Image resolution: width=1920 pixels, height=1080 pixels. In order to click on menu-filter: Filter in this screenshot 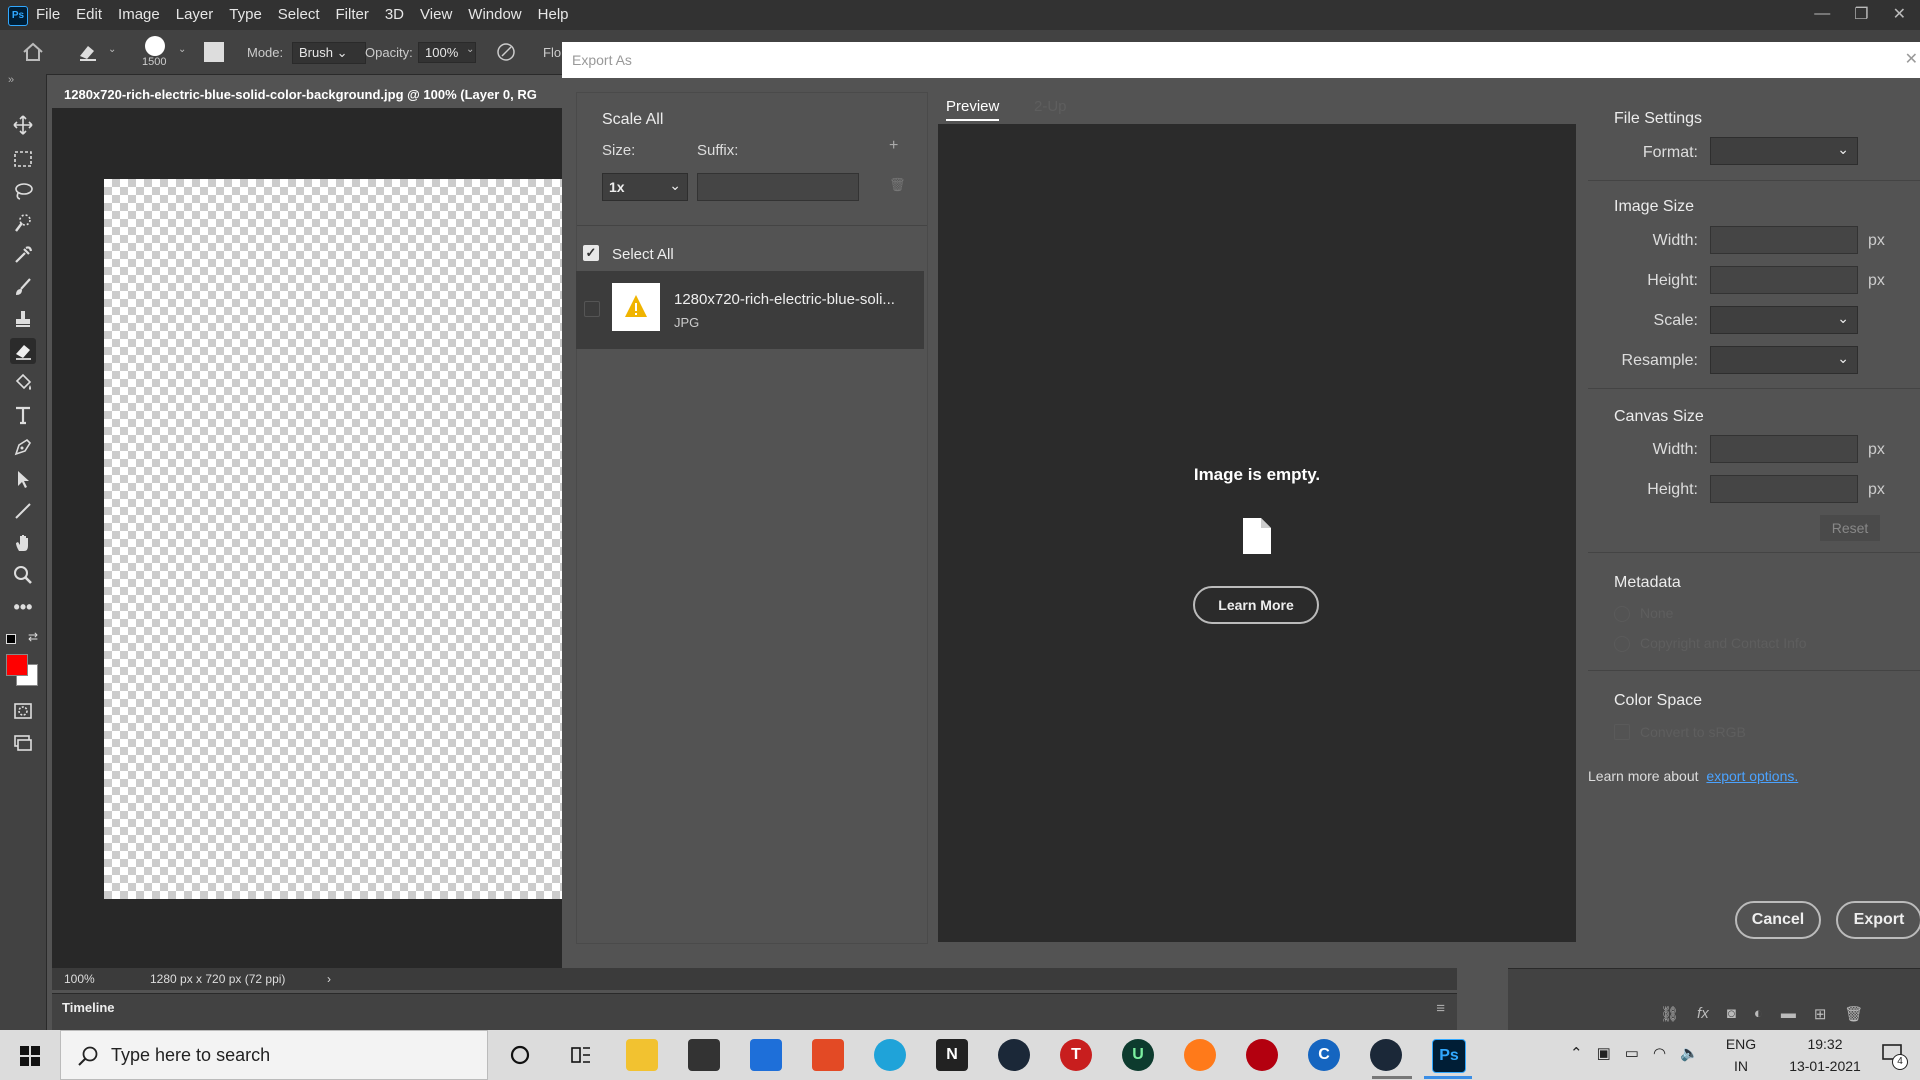, I will do `click(352, 15)`.